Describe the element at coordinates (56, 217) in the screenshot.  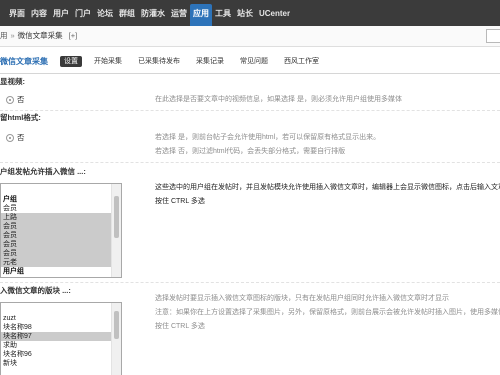
I see `listbox-option: 上路` at that location.